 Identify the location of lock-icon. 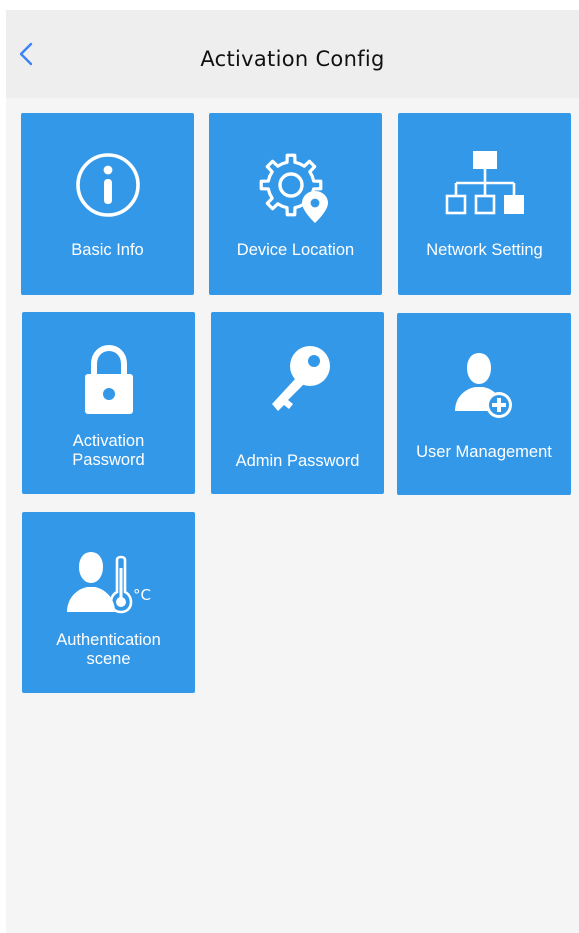
(108, 380).